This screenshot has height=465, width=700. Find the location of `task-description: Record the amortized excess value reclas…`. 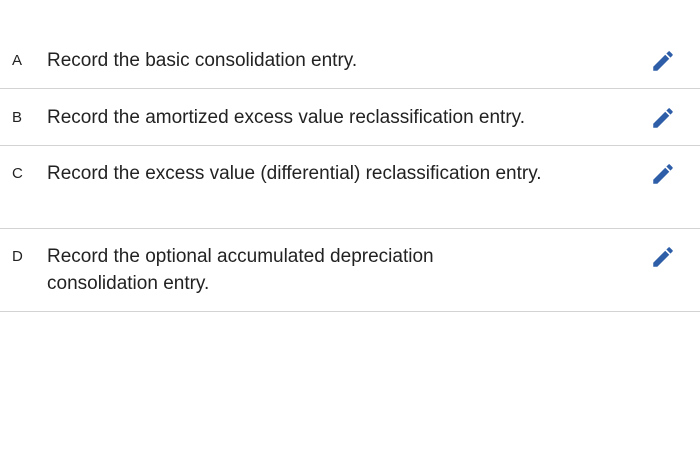

task-description: Record the amortized excess value reclas… is located at coordinates (286, 117).